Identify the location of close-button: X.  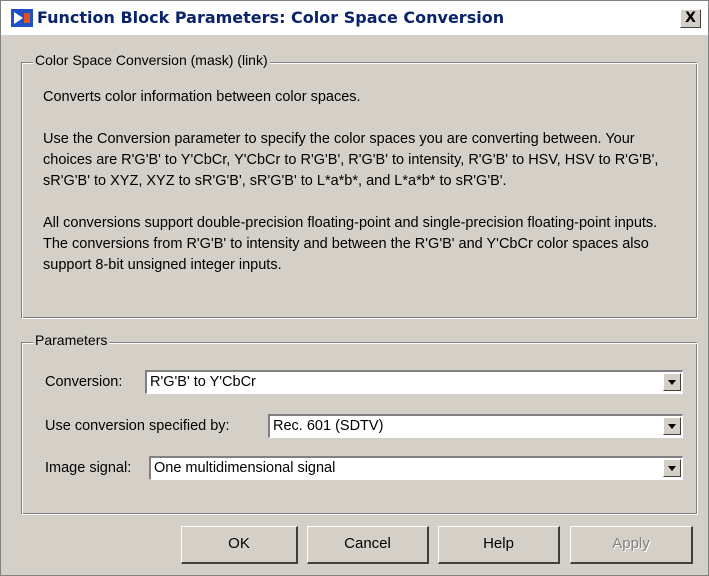
(690, 18).